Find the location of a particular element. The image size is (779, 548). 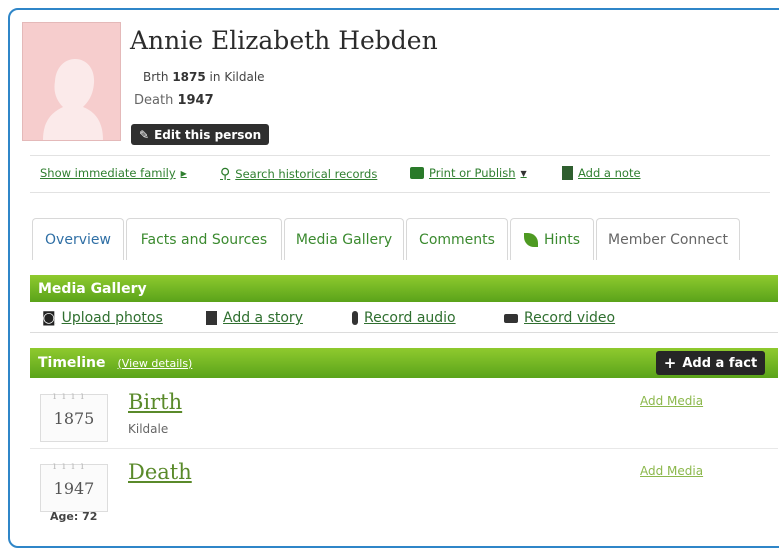

birth-place: Kildale is located at coordinates (244, 77).